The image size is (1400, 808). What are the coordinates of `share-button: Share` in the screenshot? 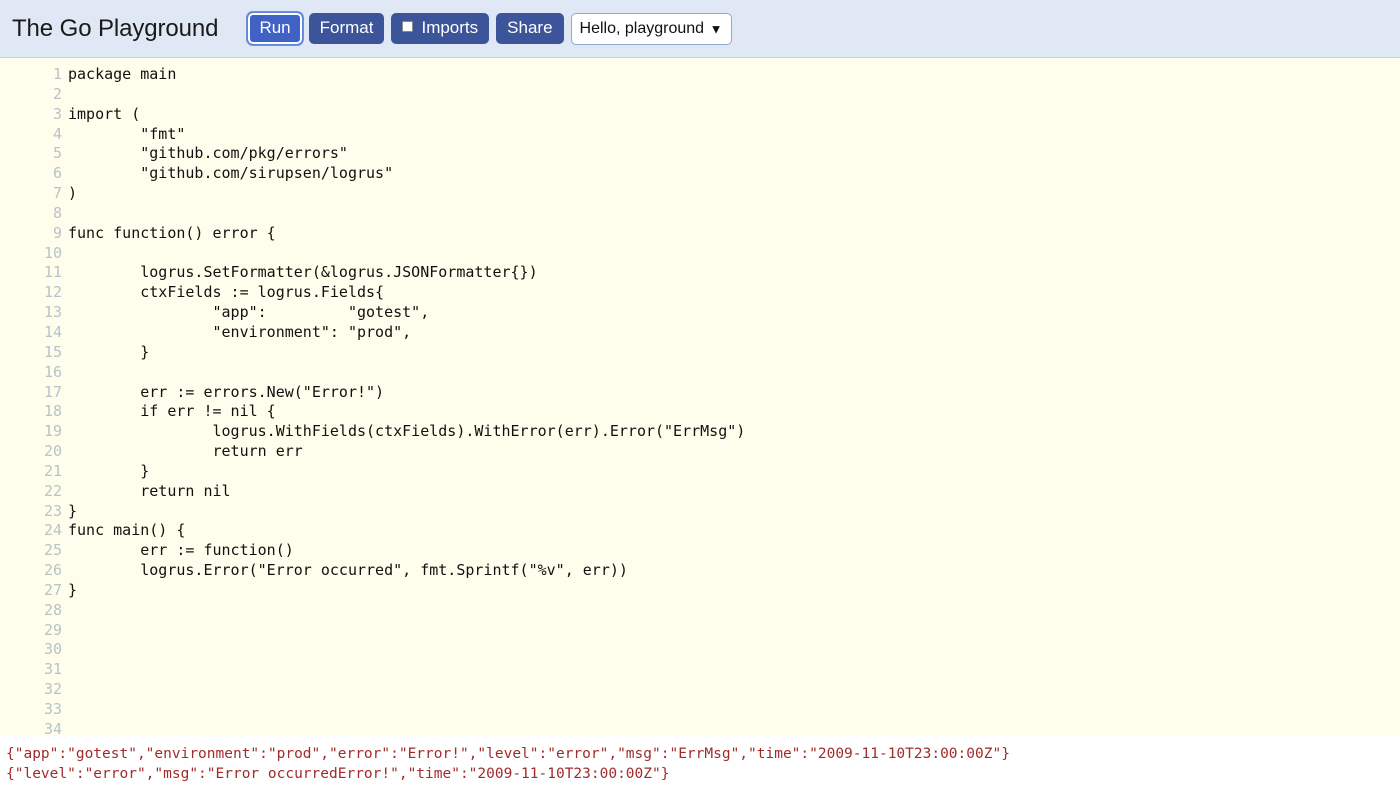 It's located at (530, 28).